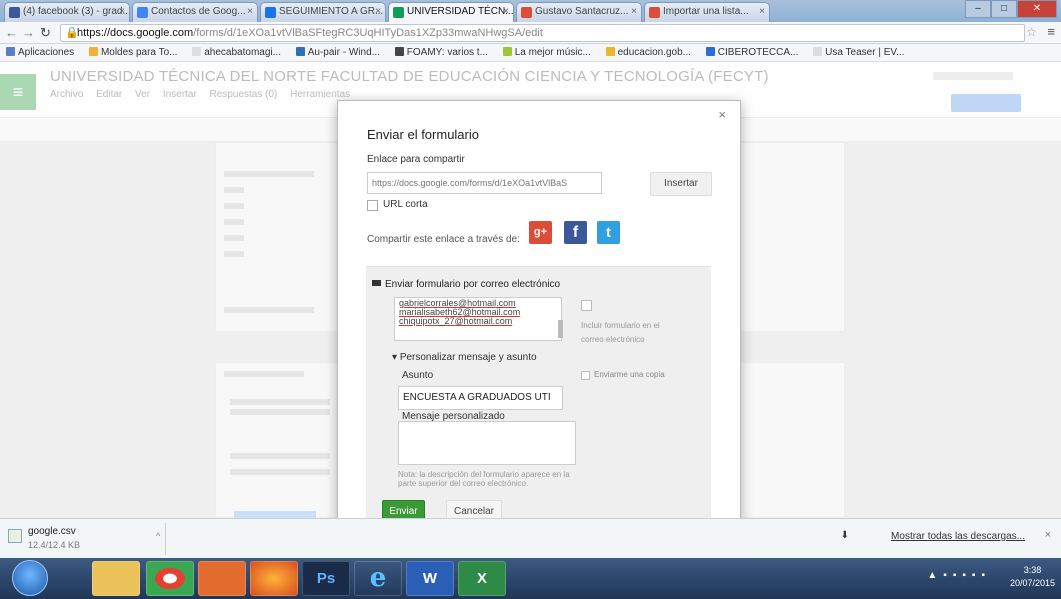 This screenshot has width=1061, height=599. I want to click on word-icon: W, so click(430, 578).